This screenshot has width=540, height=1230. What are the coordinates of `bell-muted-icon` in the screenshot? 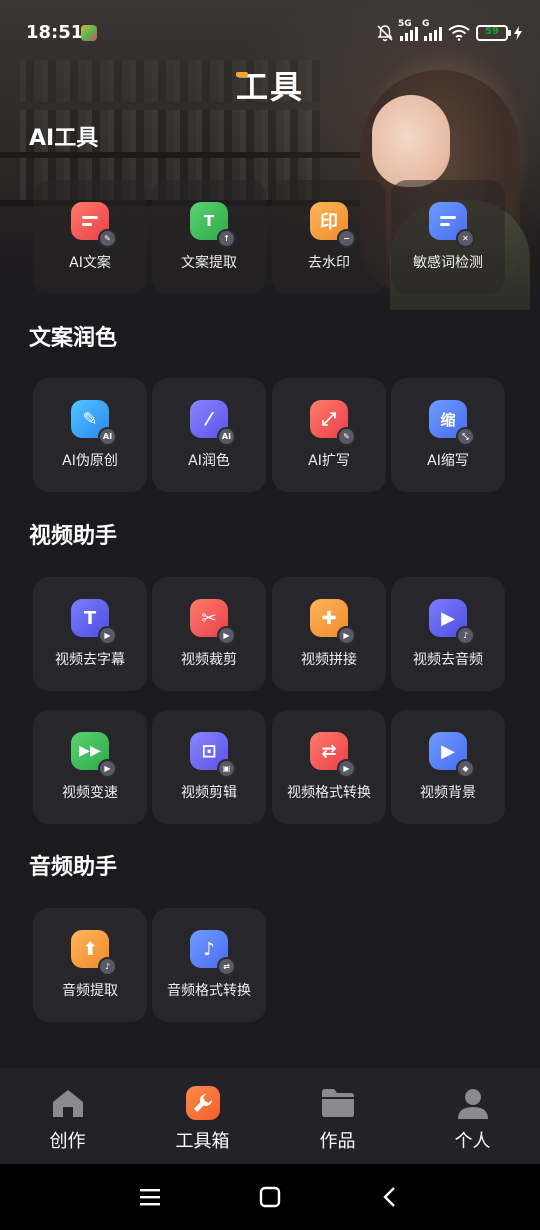 It's located at (385, 33).